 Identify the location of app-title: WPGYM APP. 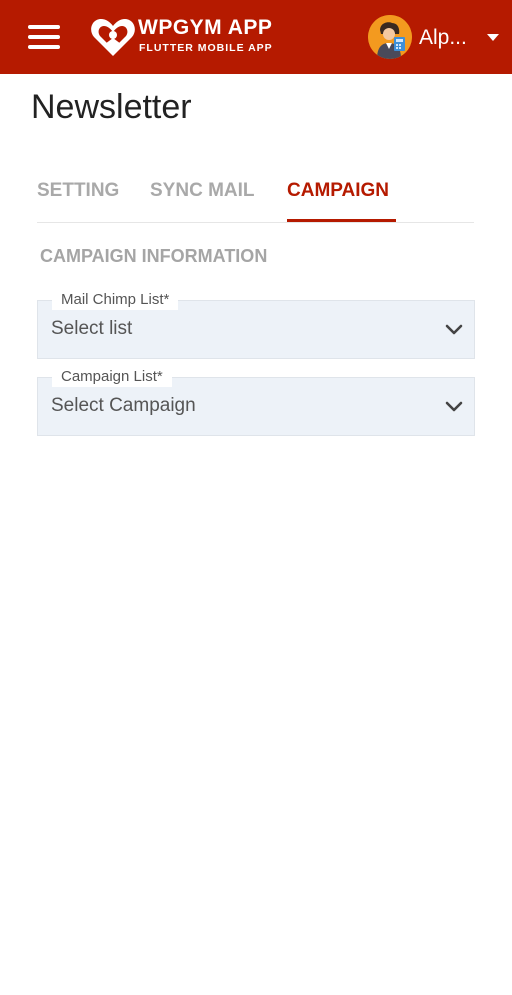
(205, 27).